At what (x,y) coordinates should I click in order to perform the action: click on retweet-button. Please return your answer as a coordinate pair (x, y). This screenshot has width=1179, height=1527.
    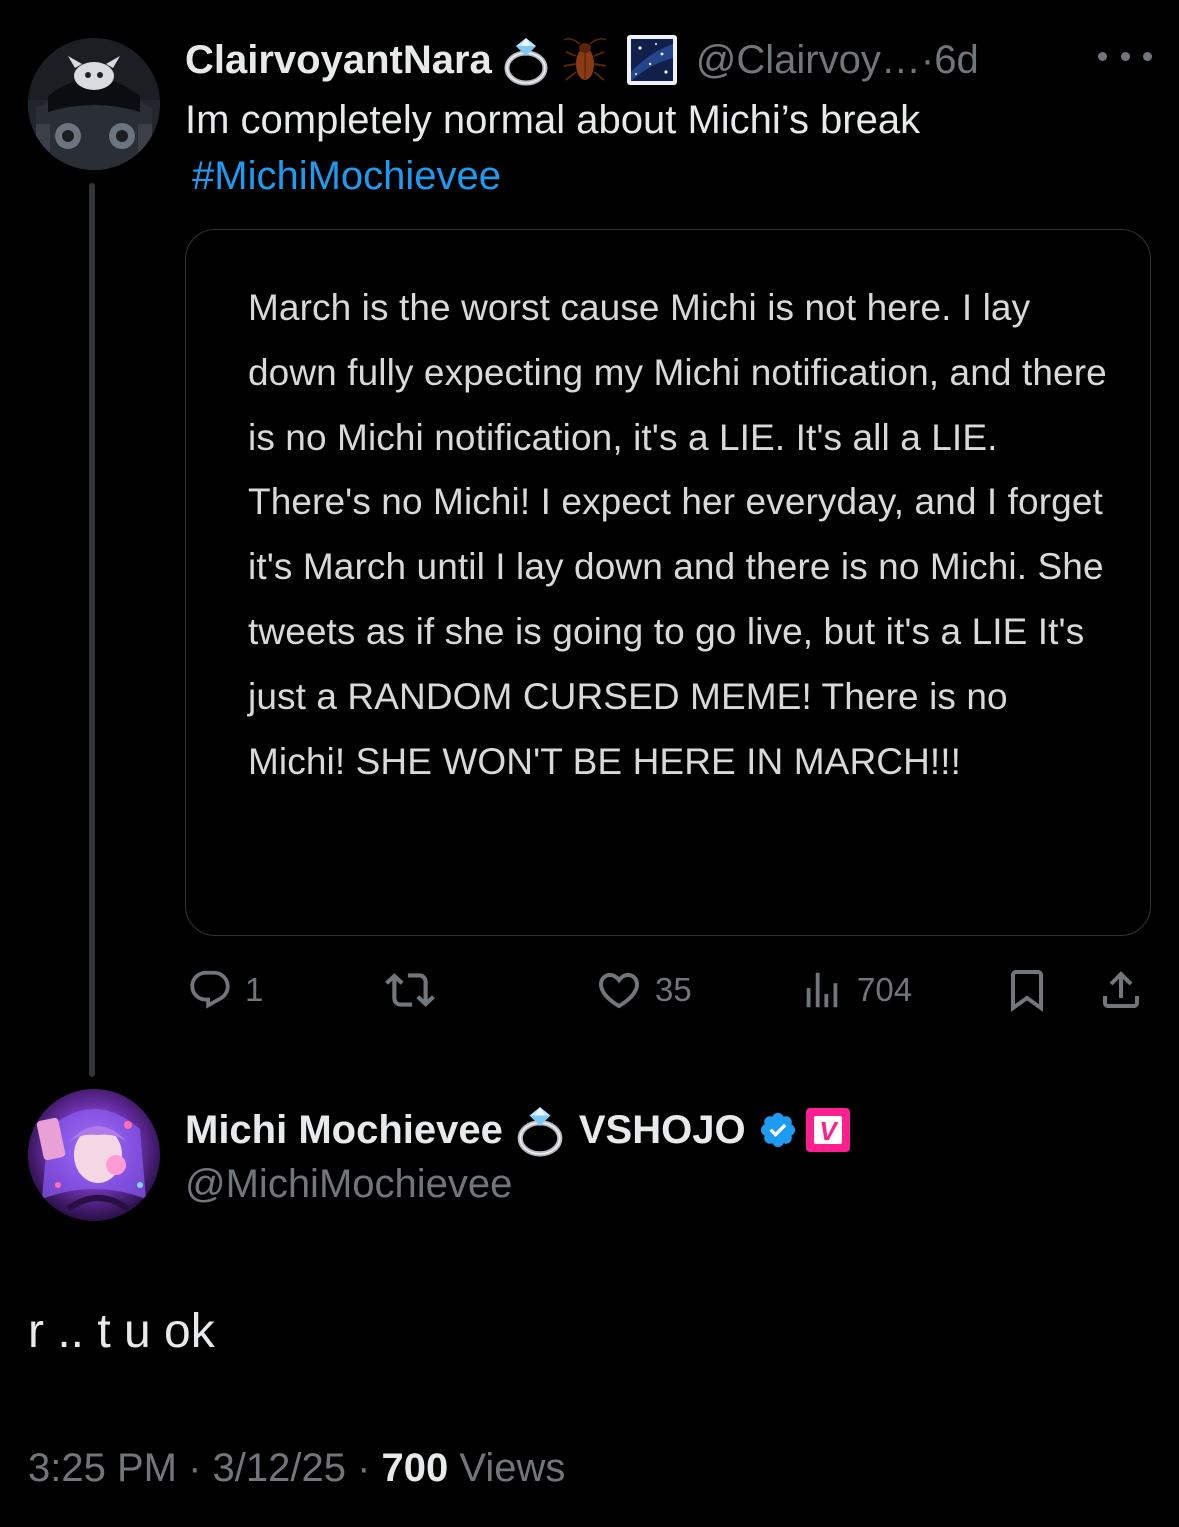
    Looking at the image, I should click on (410, 990).